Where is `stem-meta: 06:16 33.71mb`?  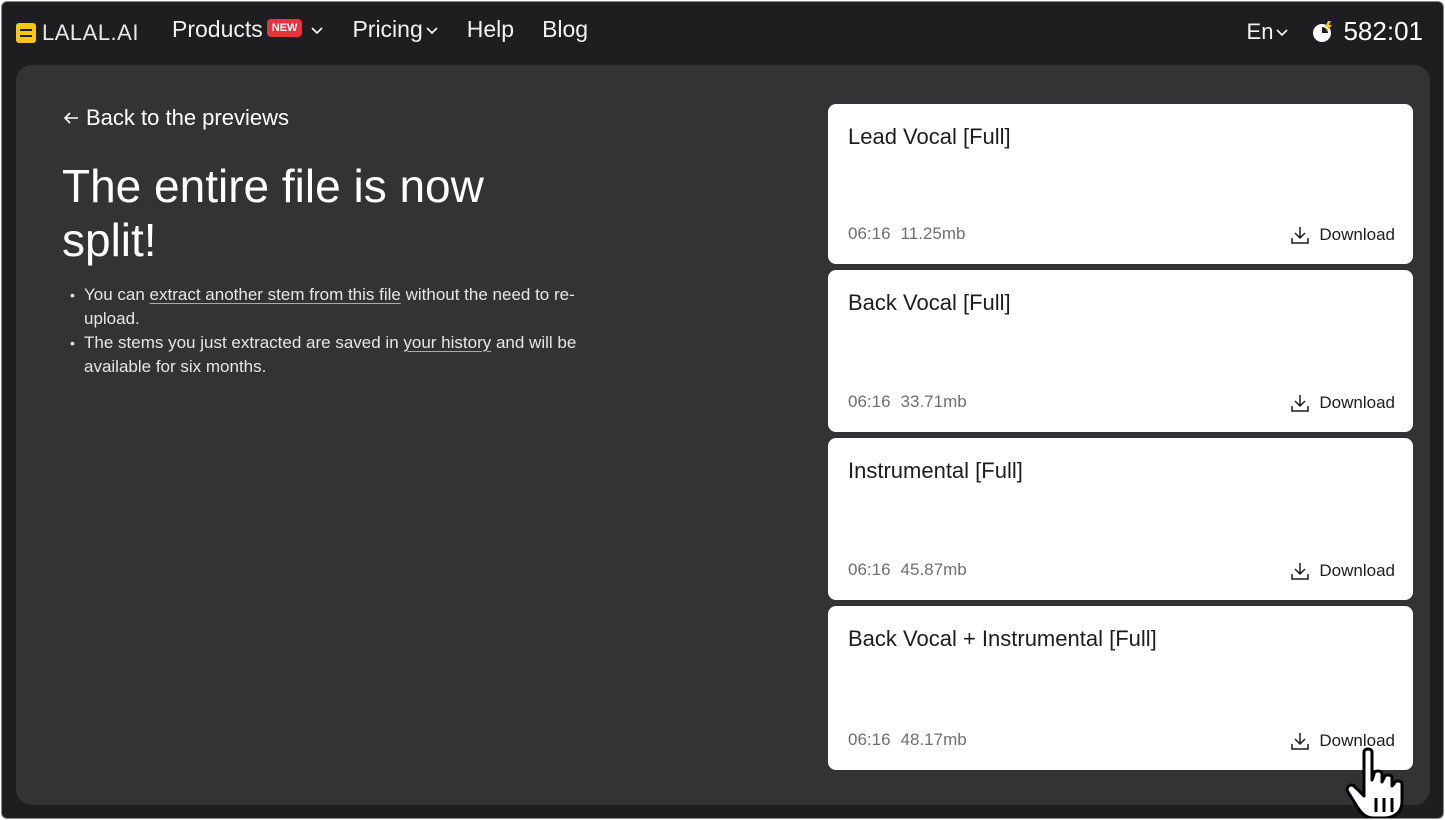
stem-meta: 06:16 33.71mb is located at coordinates (907, 402).